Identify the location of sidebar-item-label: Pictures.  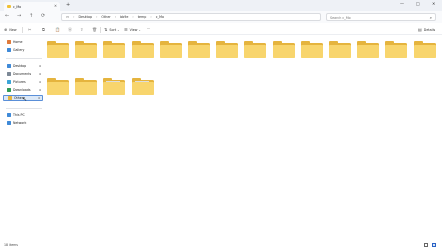
(19, 82).